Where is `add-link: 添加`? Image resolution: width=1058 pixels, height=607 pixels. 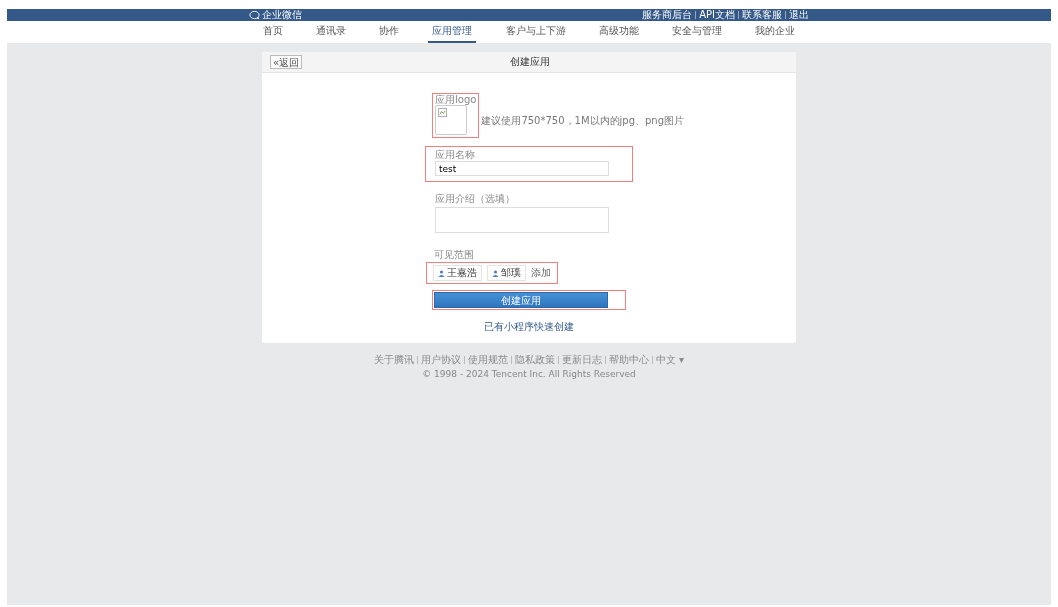 add-link: 添加 is located at coordinates (541, 273).